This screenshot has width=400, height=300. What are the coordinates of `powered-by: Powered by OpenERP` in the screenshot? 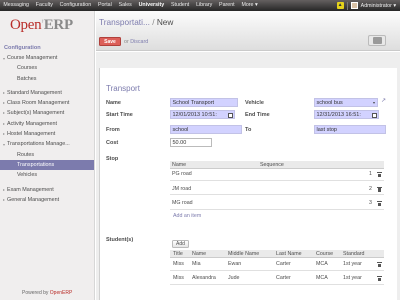 It's located at (47, 293).